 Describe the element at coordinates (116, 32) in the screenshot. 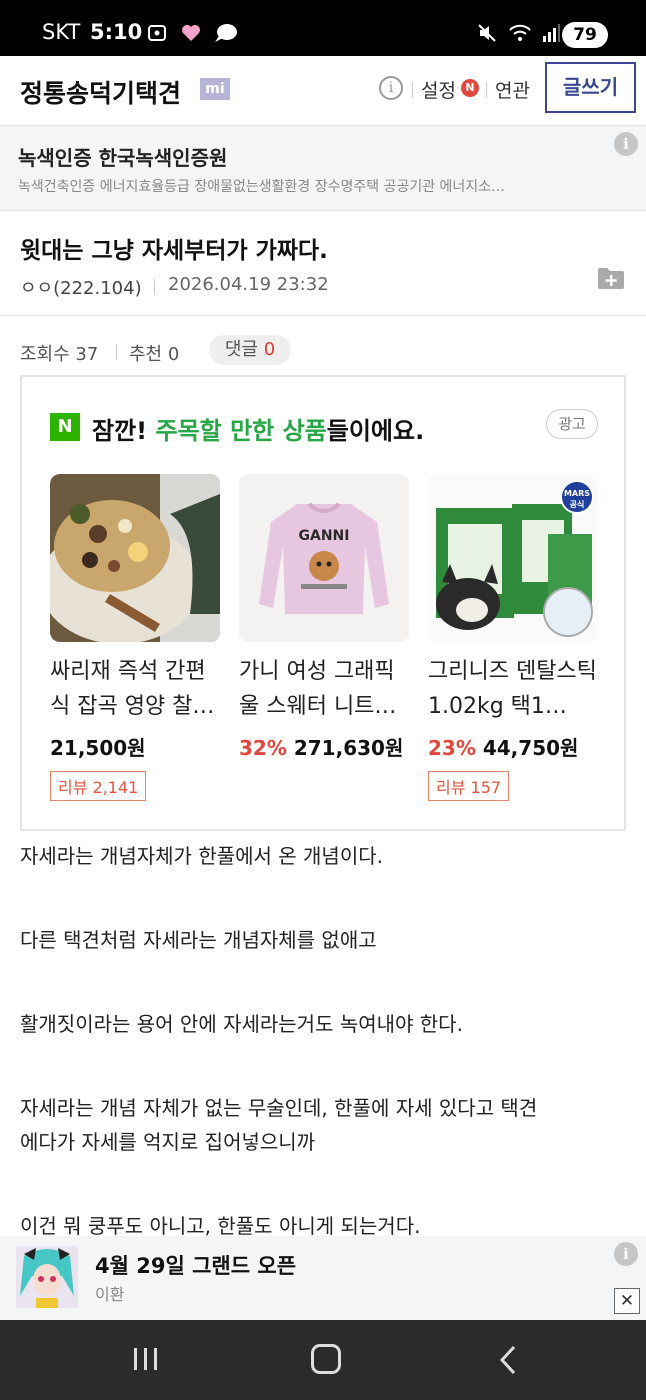

I see `clock: 5:10` at that location.